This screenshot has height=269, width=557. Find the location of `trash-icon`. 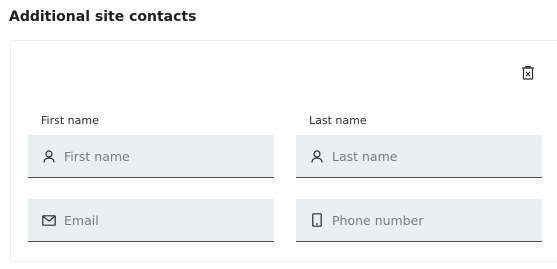

trash-icon is located at coordinates (528, 74).